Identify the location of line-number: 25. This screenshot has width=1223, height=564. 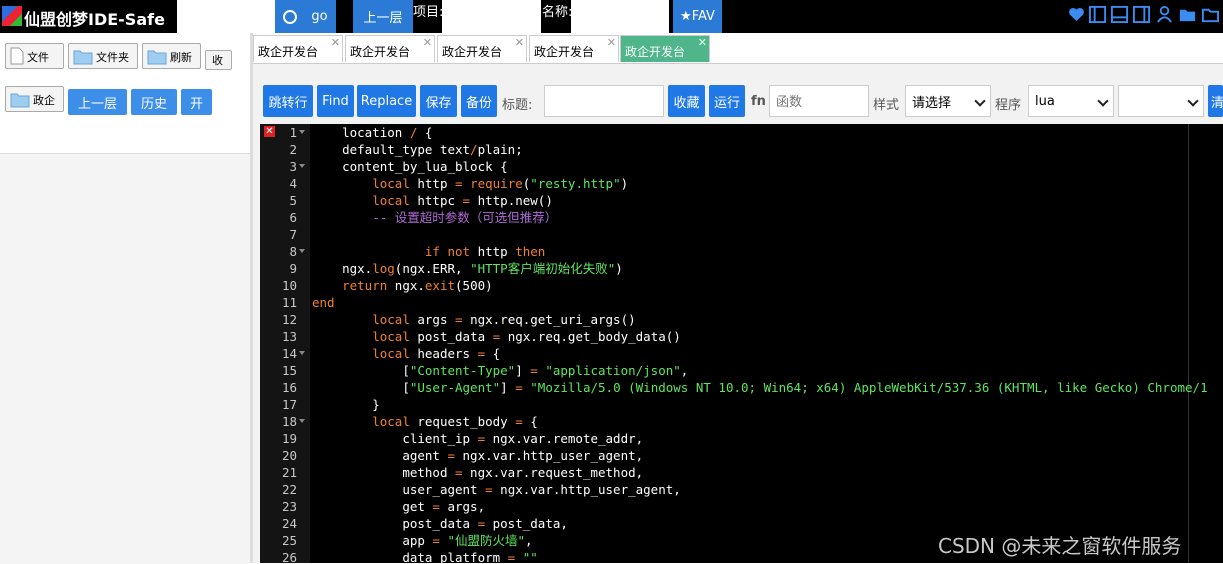
(289, 540).